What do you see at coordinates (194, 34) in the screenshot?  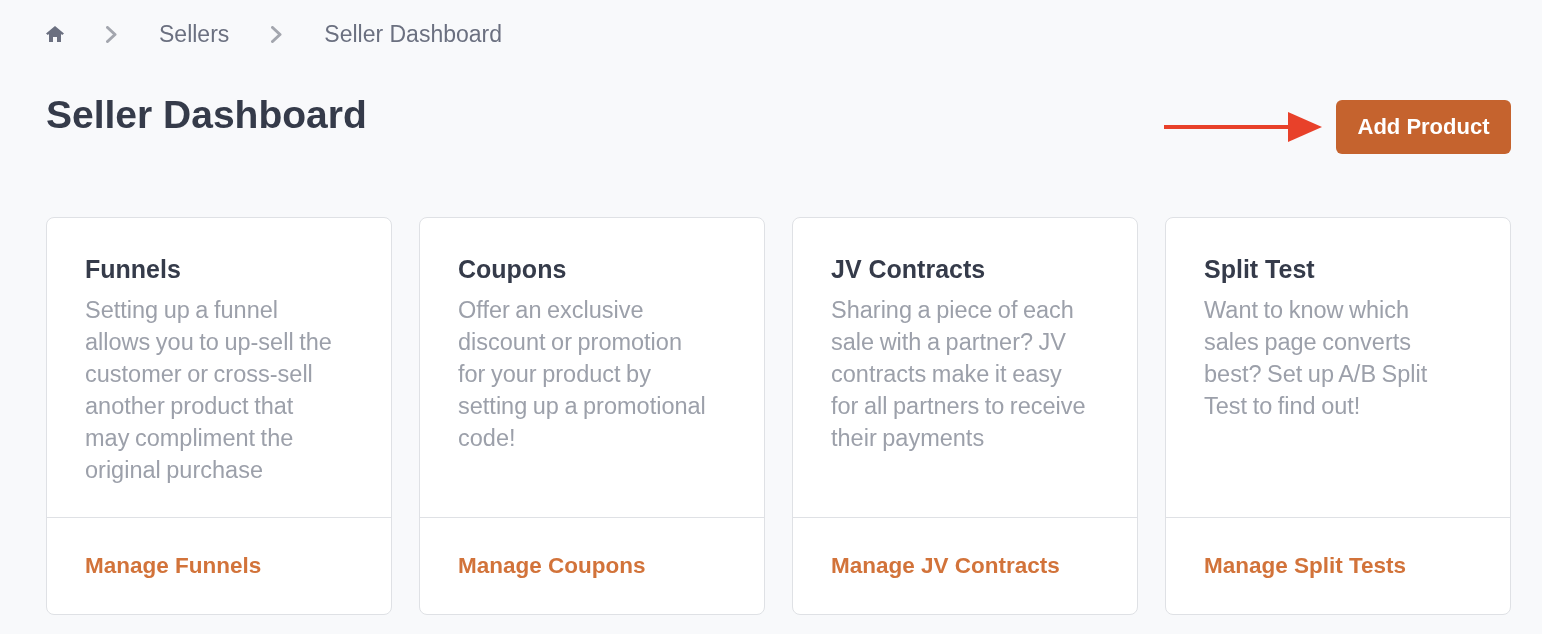 I see `breadcrumb-link: Sellers` at bounding box center [194, 34].